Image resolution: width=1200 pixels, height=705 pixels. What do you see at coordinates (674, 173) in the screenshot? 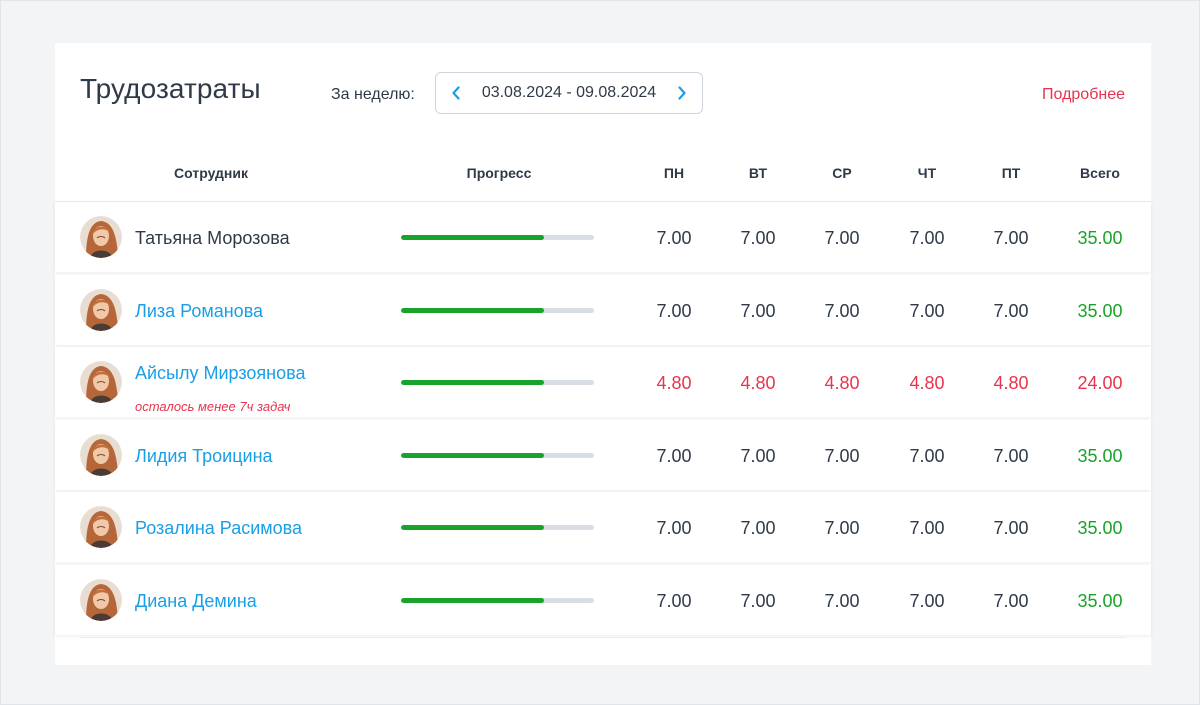
I see `column-header-mon: ПН` at bounding box center [674, 173].